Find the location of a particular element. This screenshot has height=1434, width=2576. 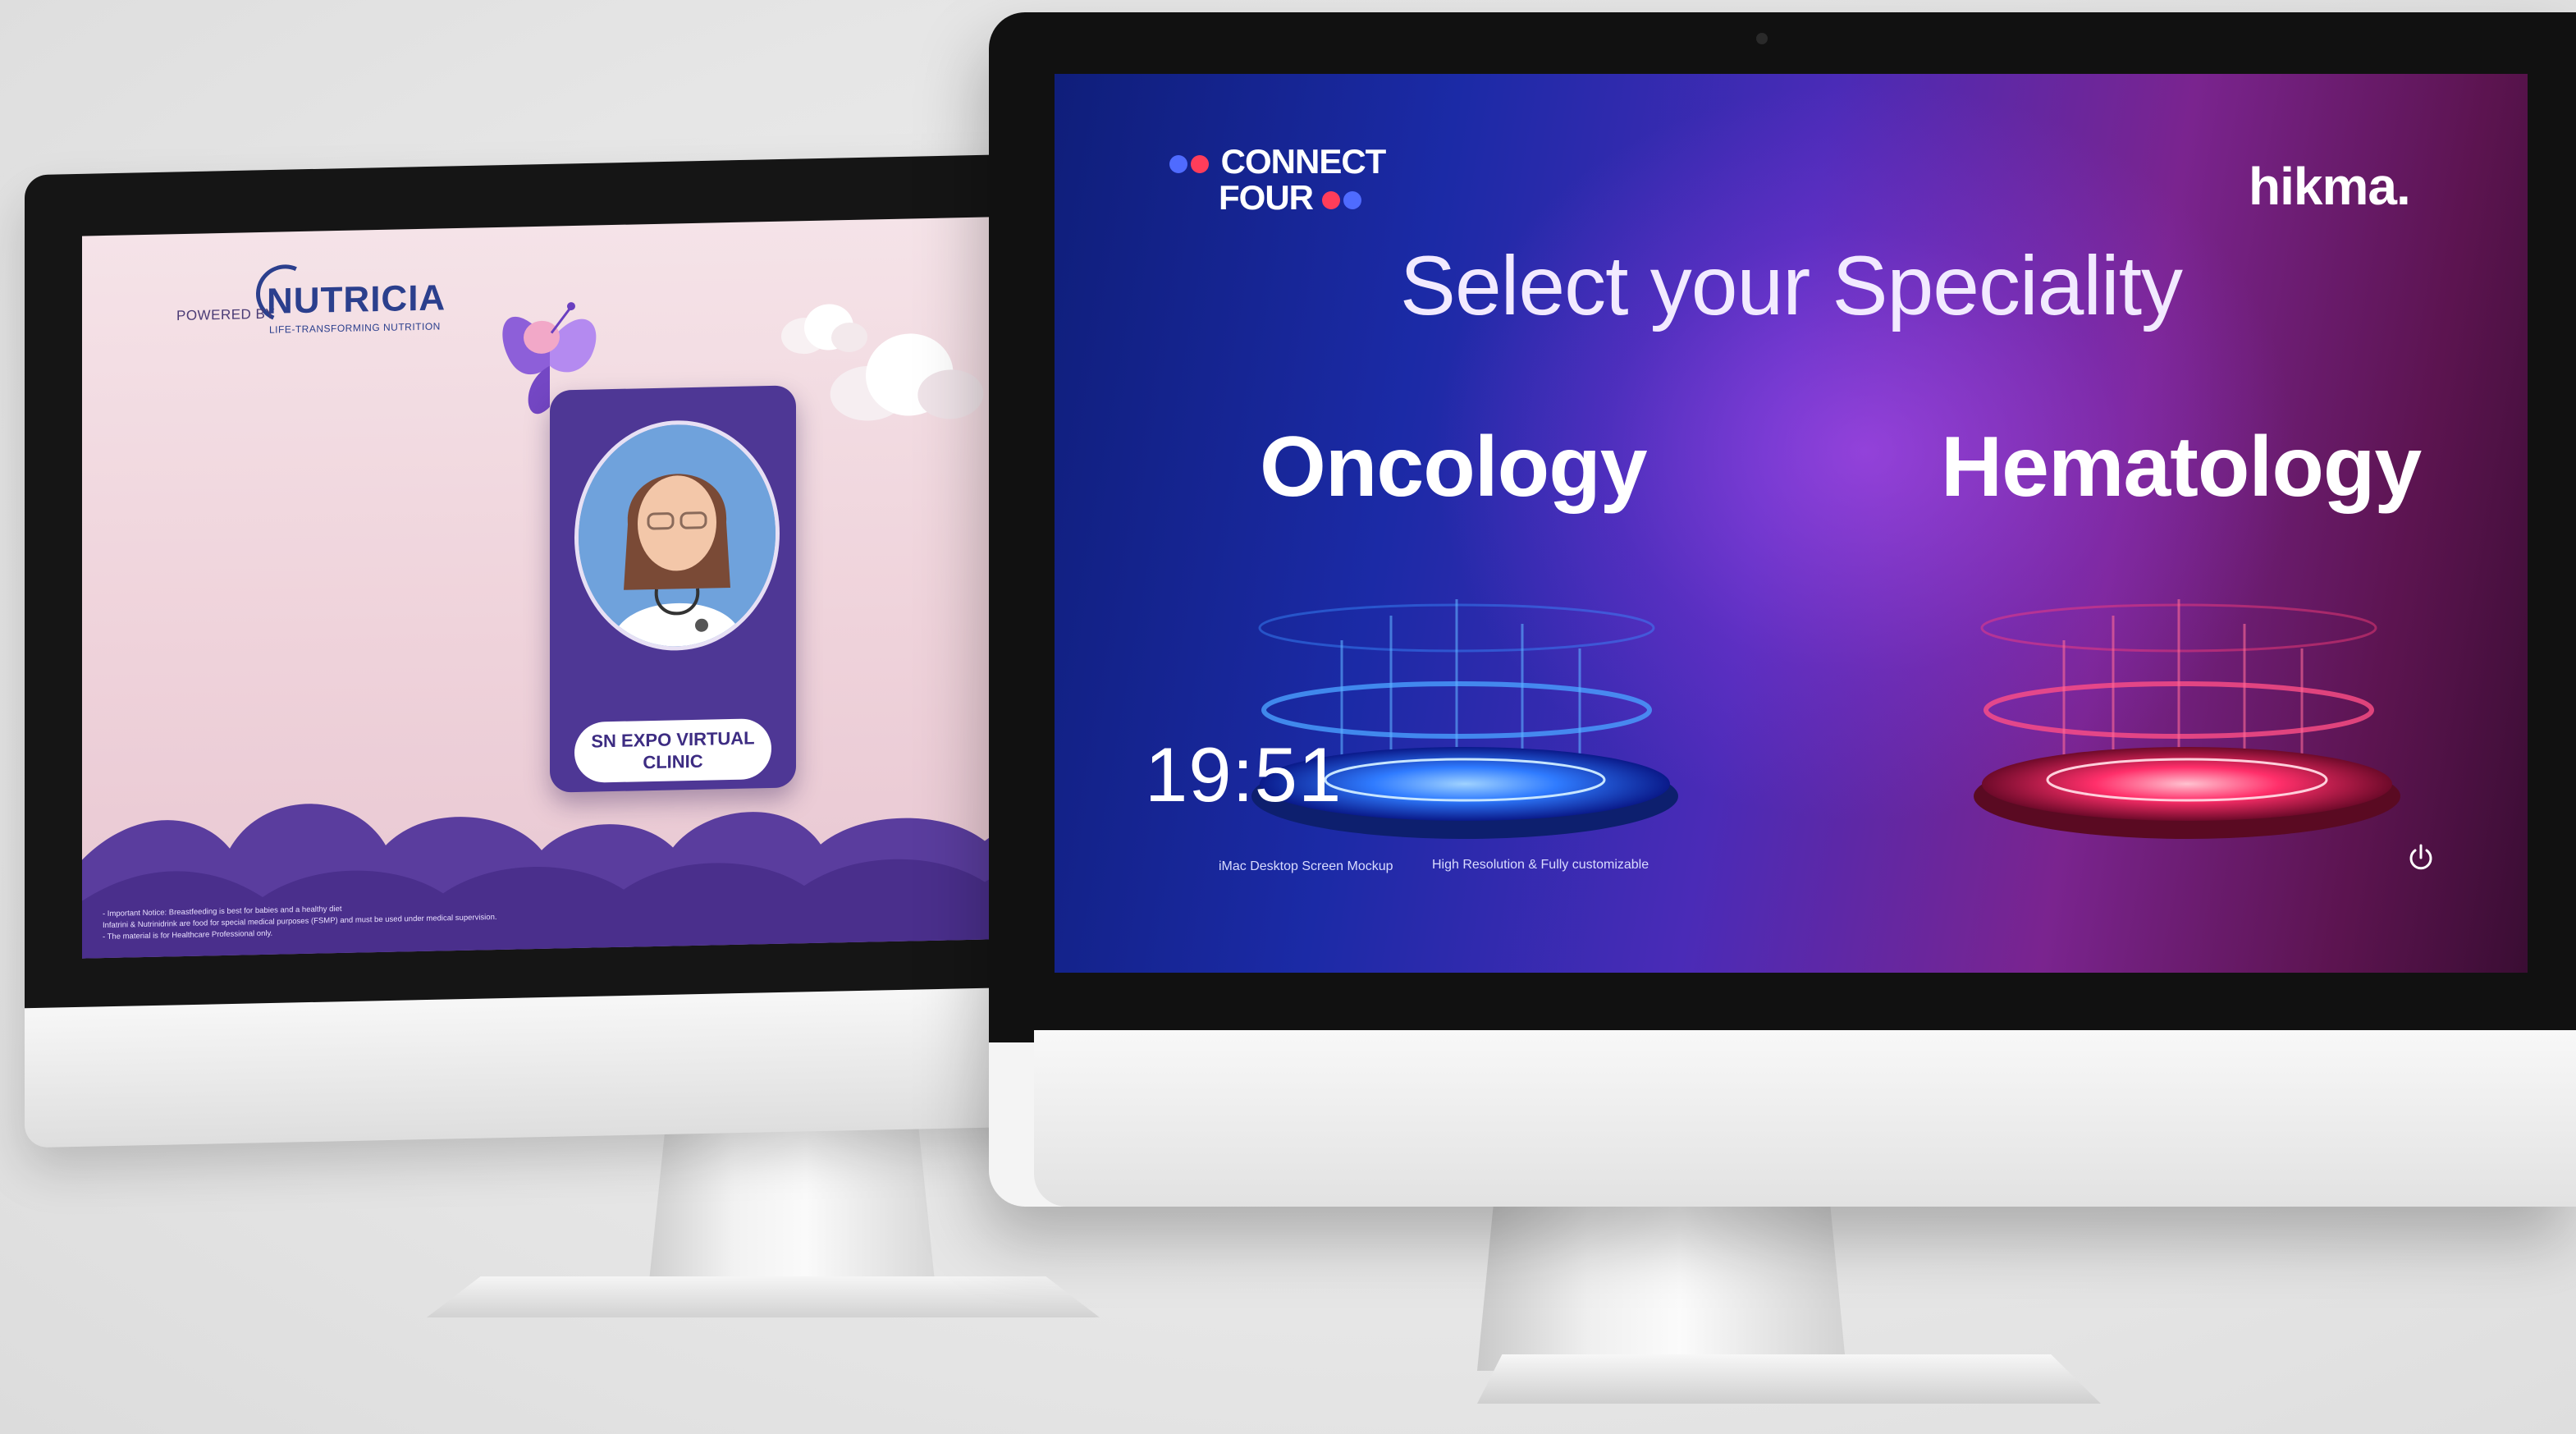

connect-four-logo: CONNECT FOUR is located at coordinates (1253, 180).